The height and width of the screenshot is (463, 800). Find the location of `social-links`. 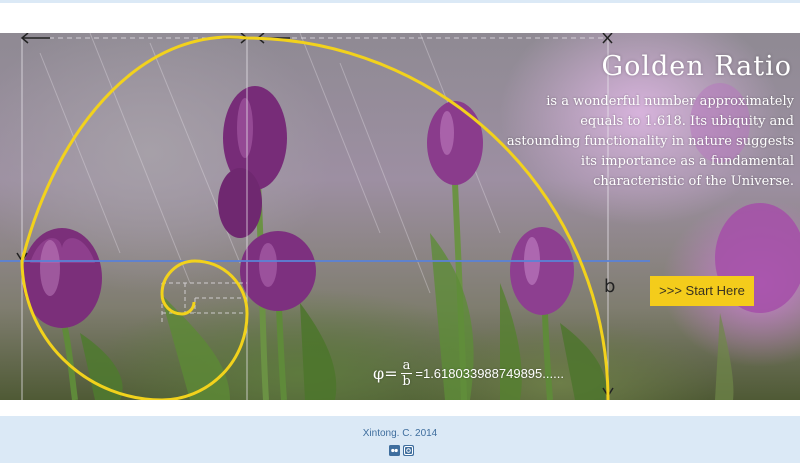

social-links is located at coordinates (401, 450).